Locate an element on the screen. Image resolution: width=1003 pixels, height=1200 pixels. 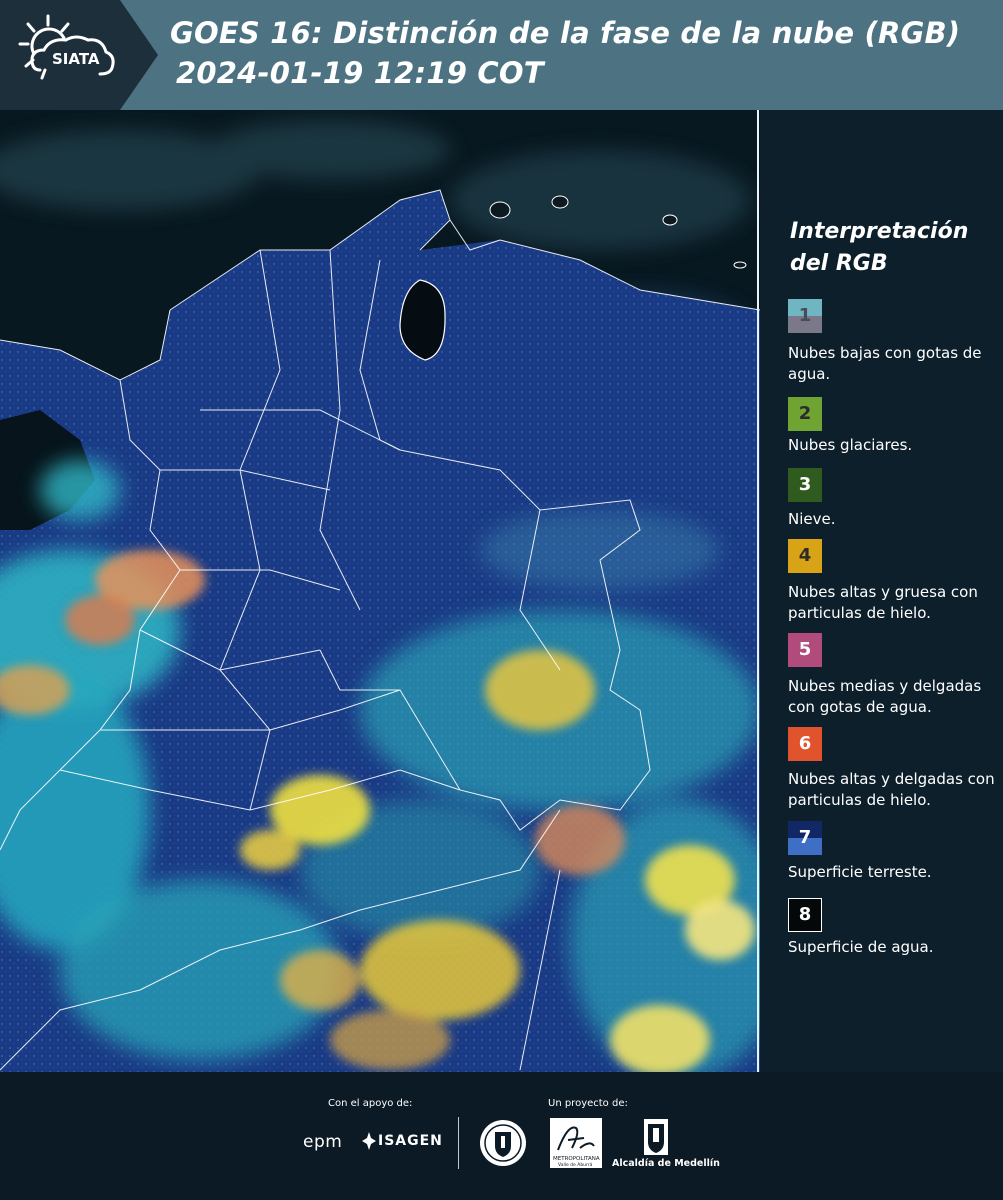
legend-swatch-8: 8 is located at coordinates (805, 915).